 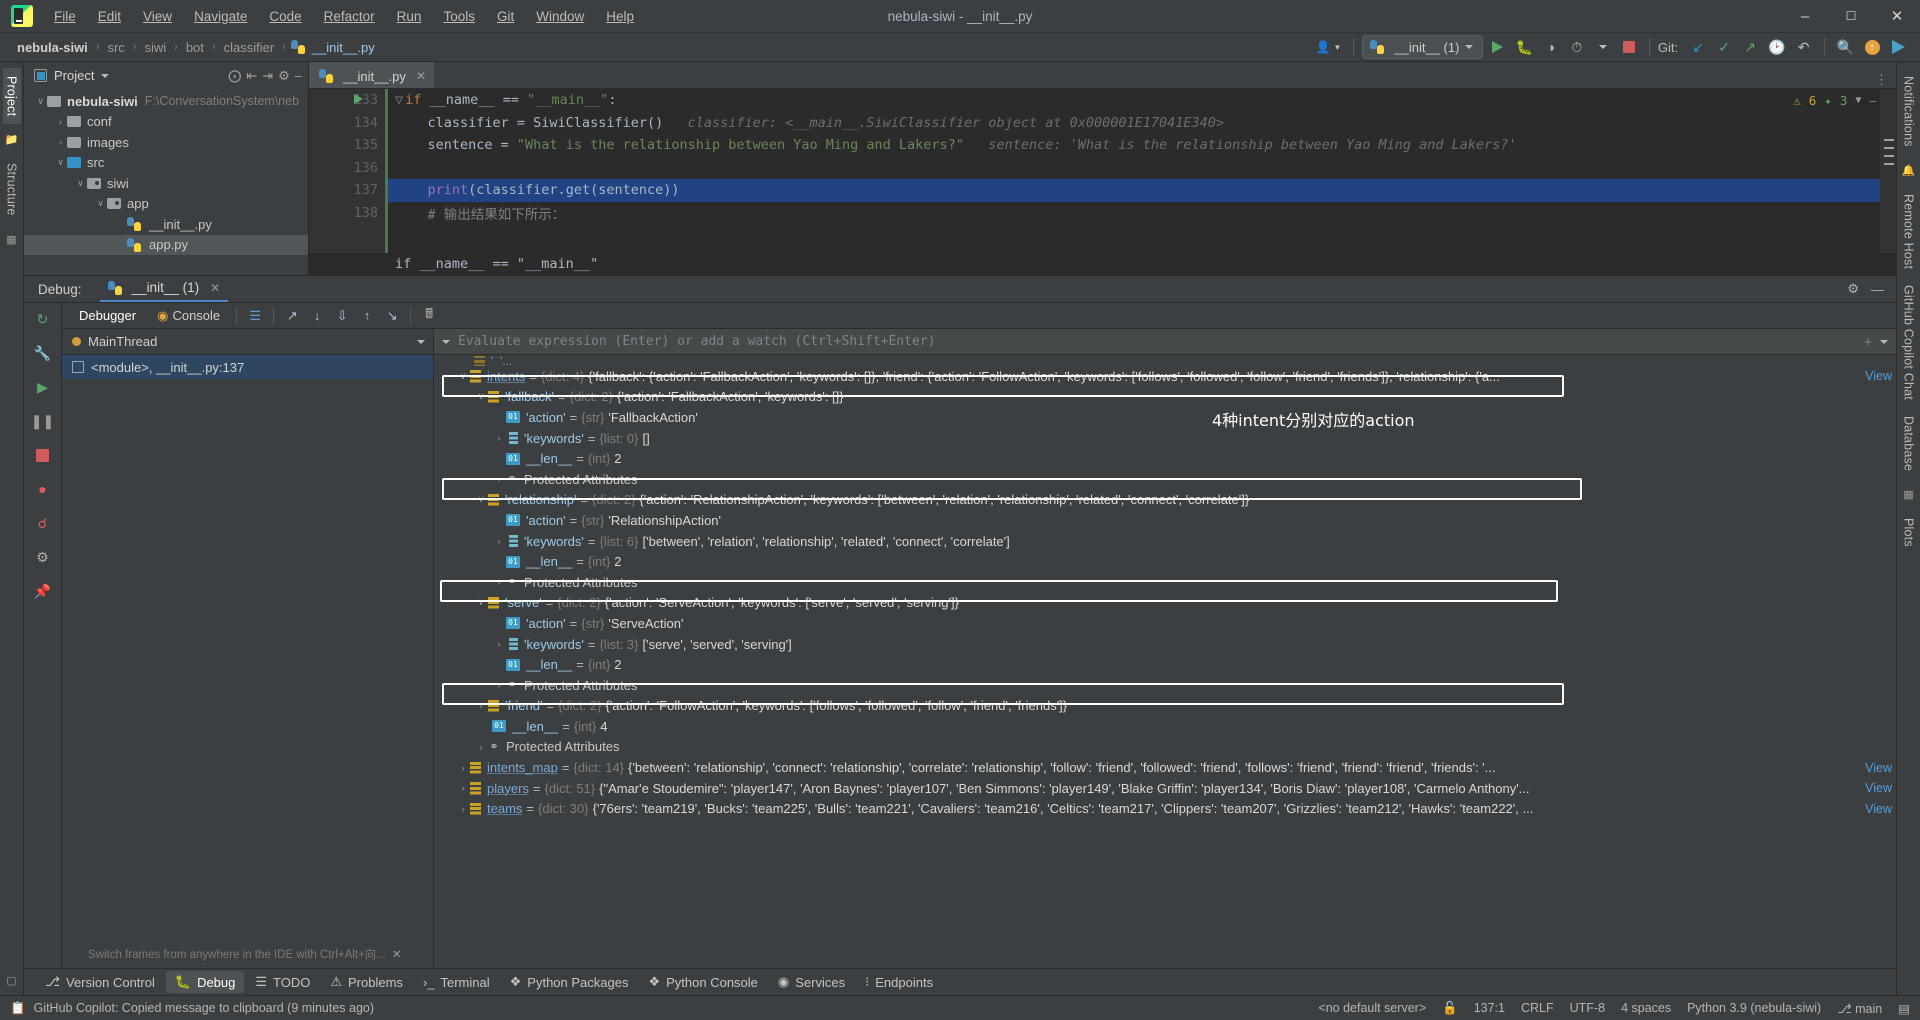 I want to click on menu-help: Help, so click(x=620, y=16).